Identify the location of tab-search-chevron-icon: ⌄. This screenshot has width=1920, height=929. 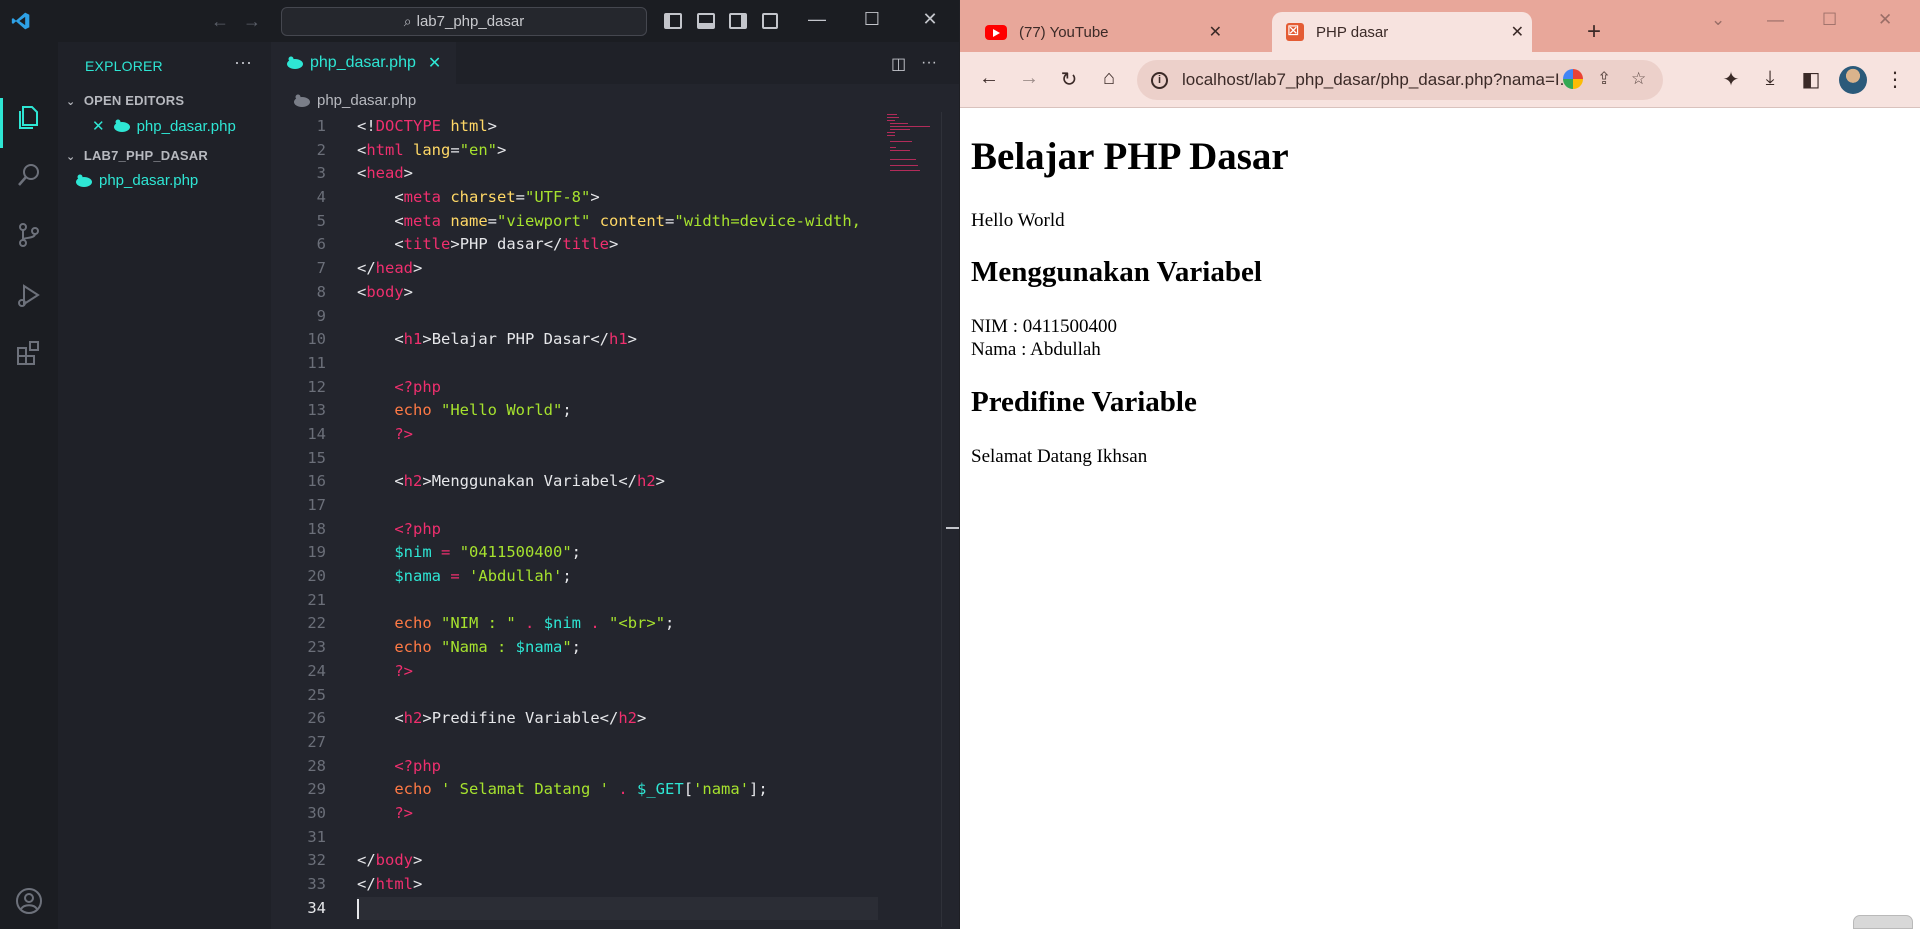
(1718, 20).